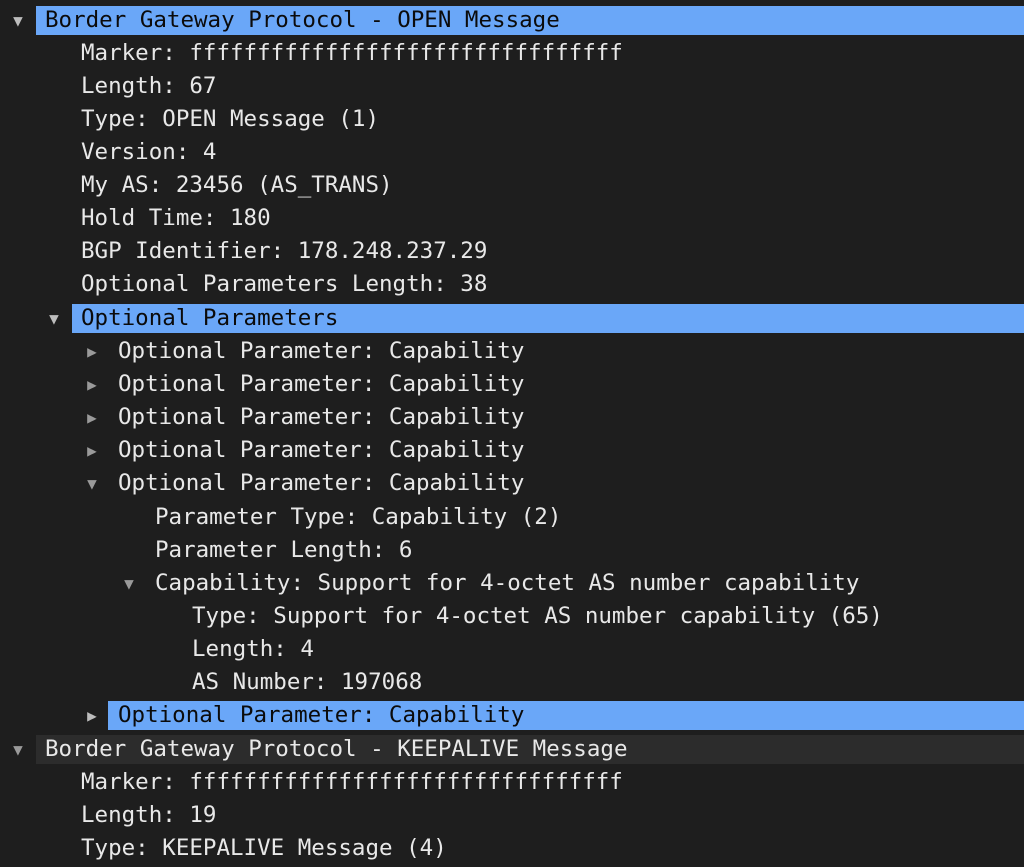 The width and height of the screenshot is (1024, 867). Describe the element at coordinates (176, 218) in the screenshot. I see `tree-row-label: Hold Time: 180` at that location.